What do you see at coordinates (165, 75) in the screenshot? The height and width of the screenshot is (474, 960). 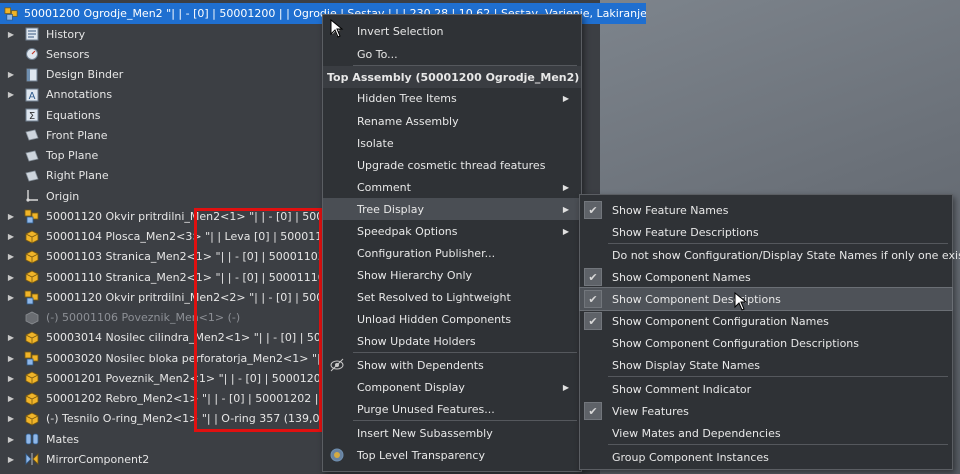 I see `tree-item: ▶ Design Binder` at bounding box center [165, 75].